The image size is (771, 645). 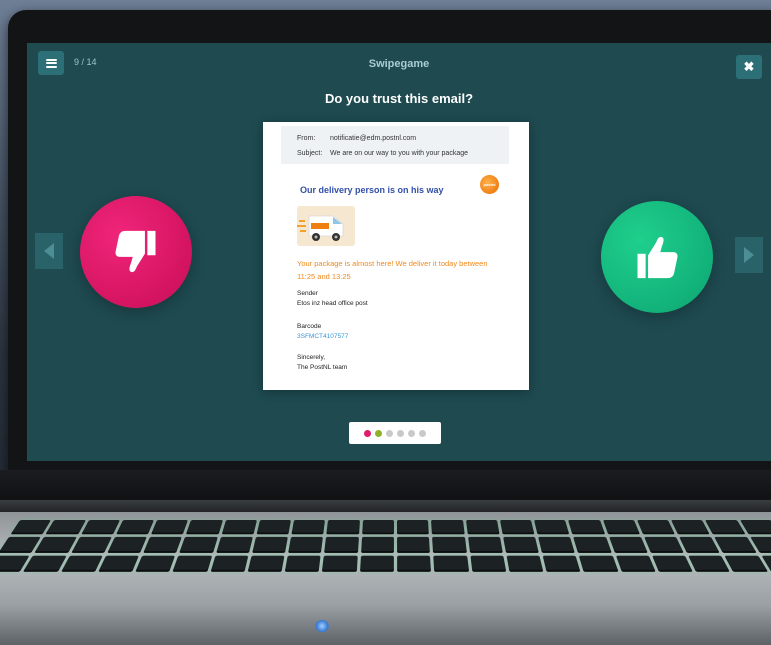 I want to click on close-icon: ✖, so click(x=749, y=66).